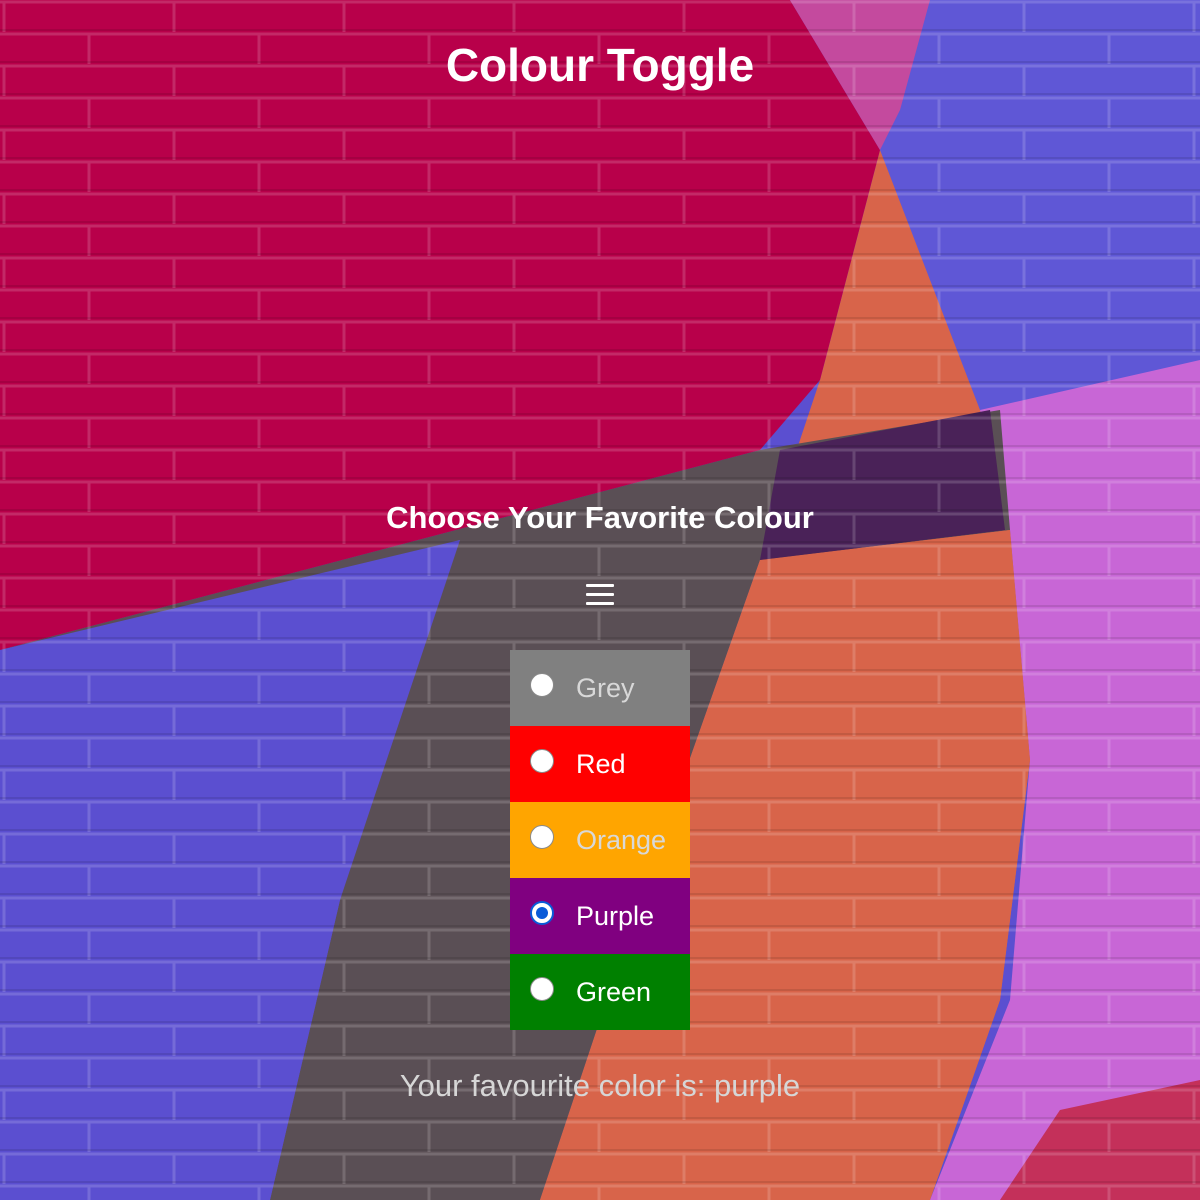  What do you see at coordinates (542, 761) in the screenshot?
I see `radio-red` at bounding box center [542, 761].